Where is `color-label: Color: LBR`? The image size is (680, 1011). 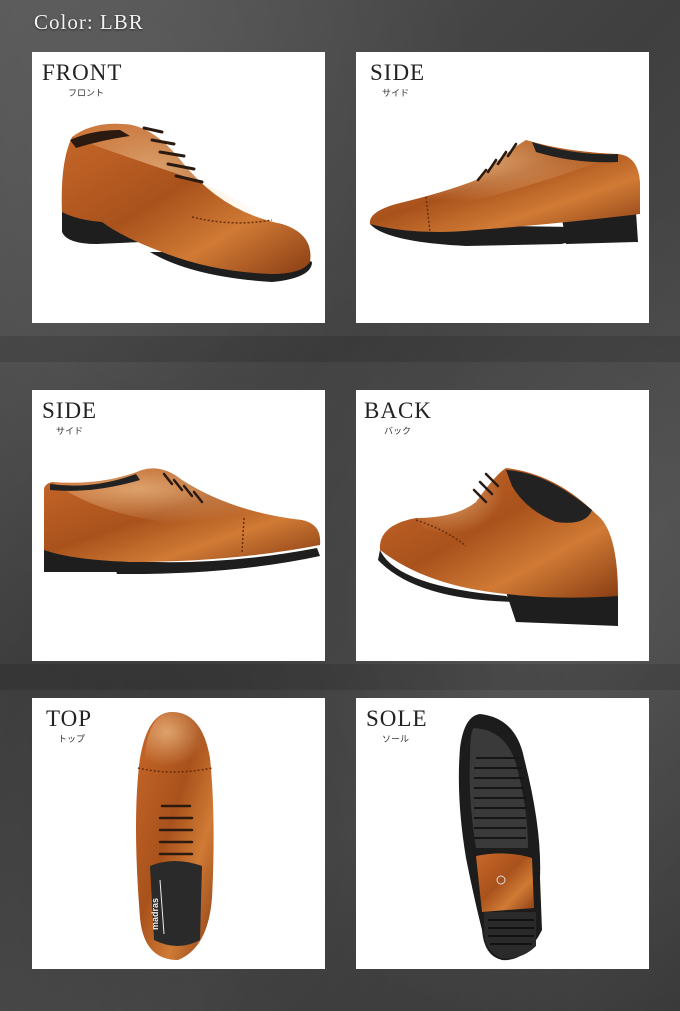
color-label: Color: LBR is located at coordinates (89, 22).